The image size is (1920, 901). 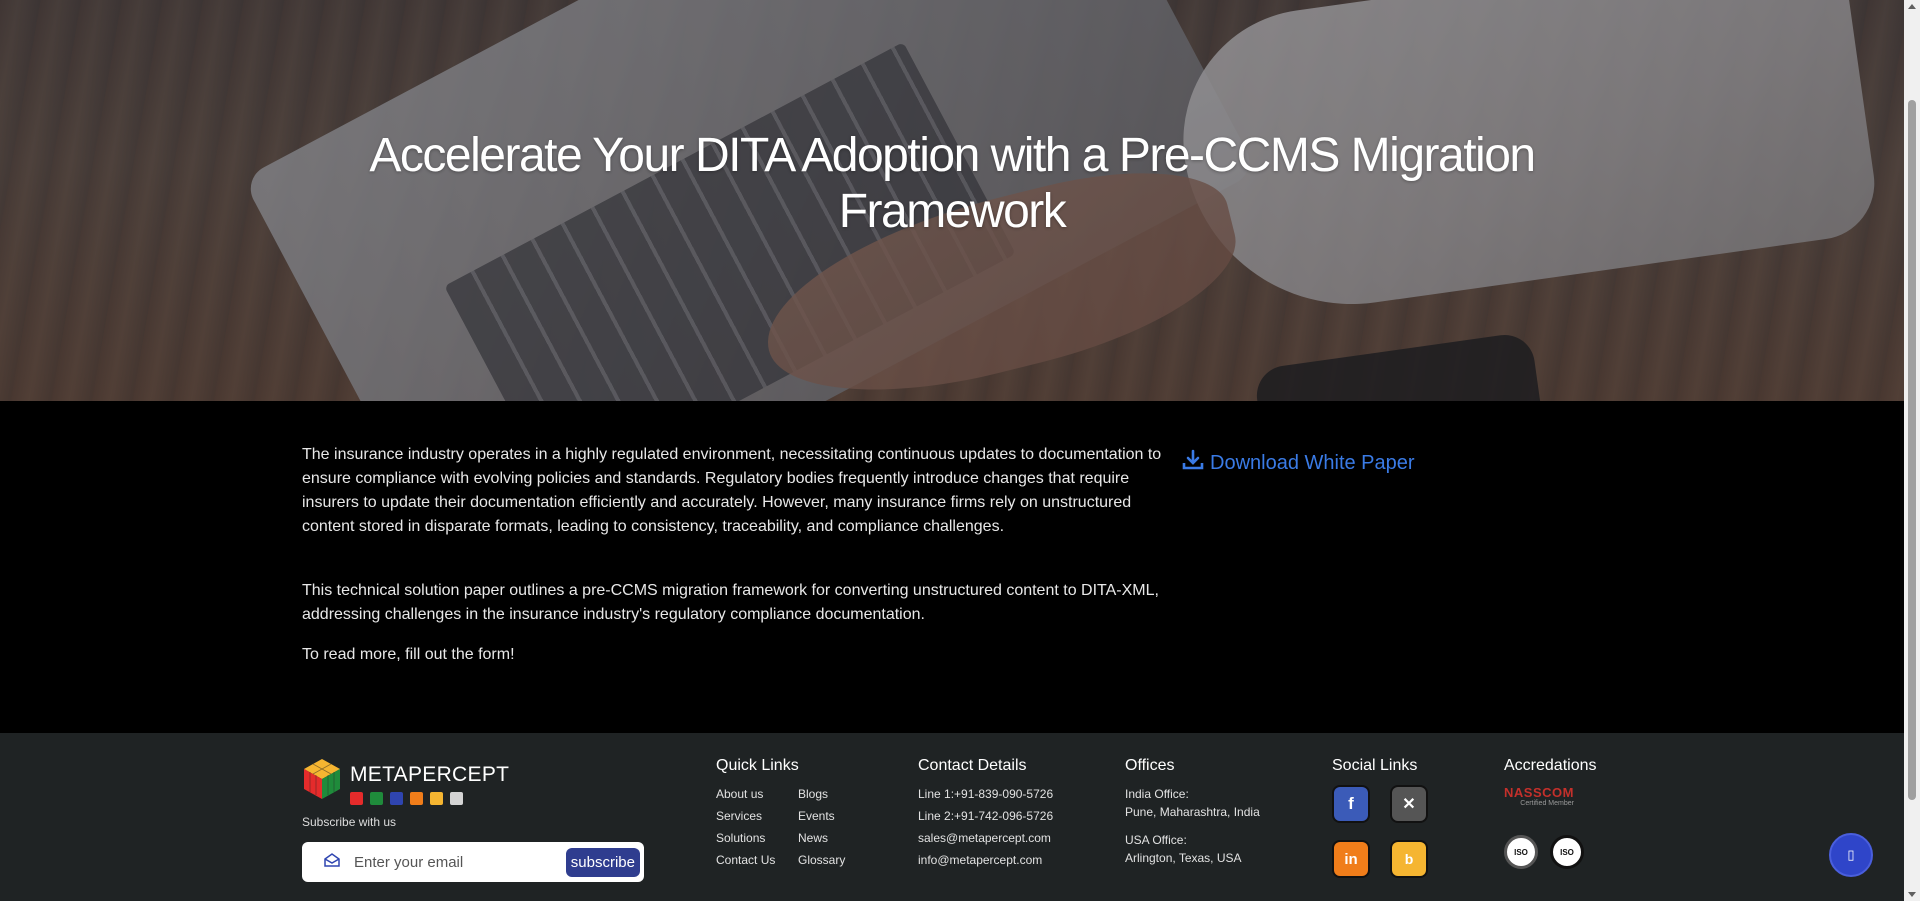 What do you see at coordinates (745, 794) in the screenshot?
I see `link-about-us: About us` at bounding box center [745, 794].